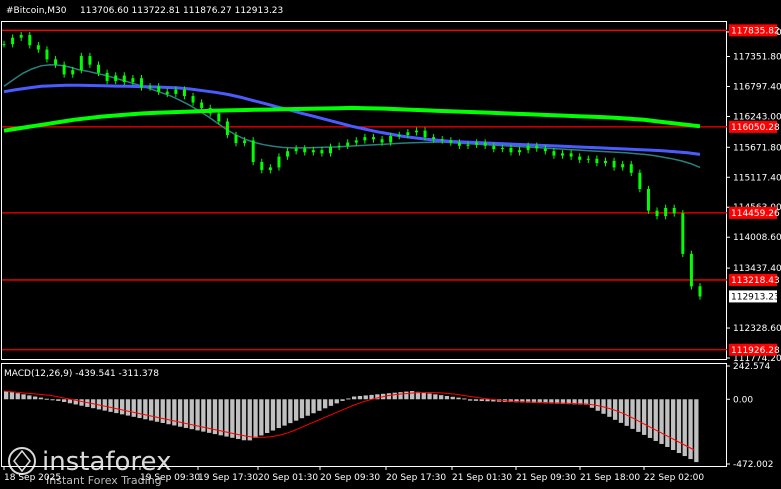 The height and width of the screenshot is (489, 781). Describe the element at coordinates (757, 178) in the screenshot. I see `price-tick-label: 115117.40` at that location.